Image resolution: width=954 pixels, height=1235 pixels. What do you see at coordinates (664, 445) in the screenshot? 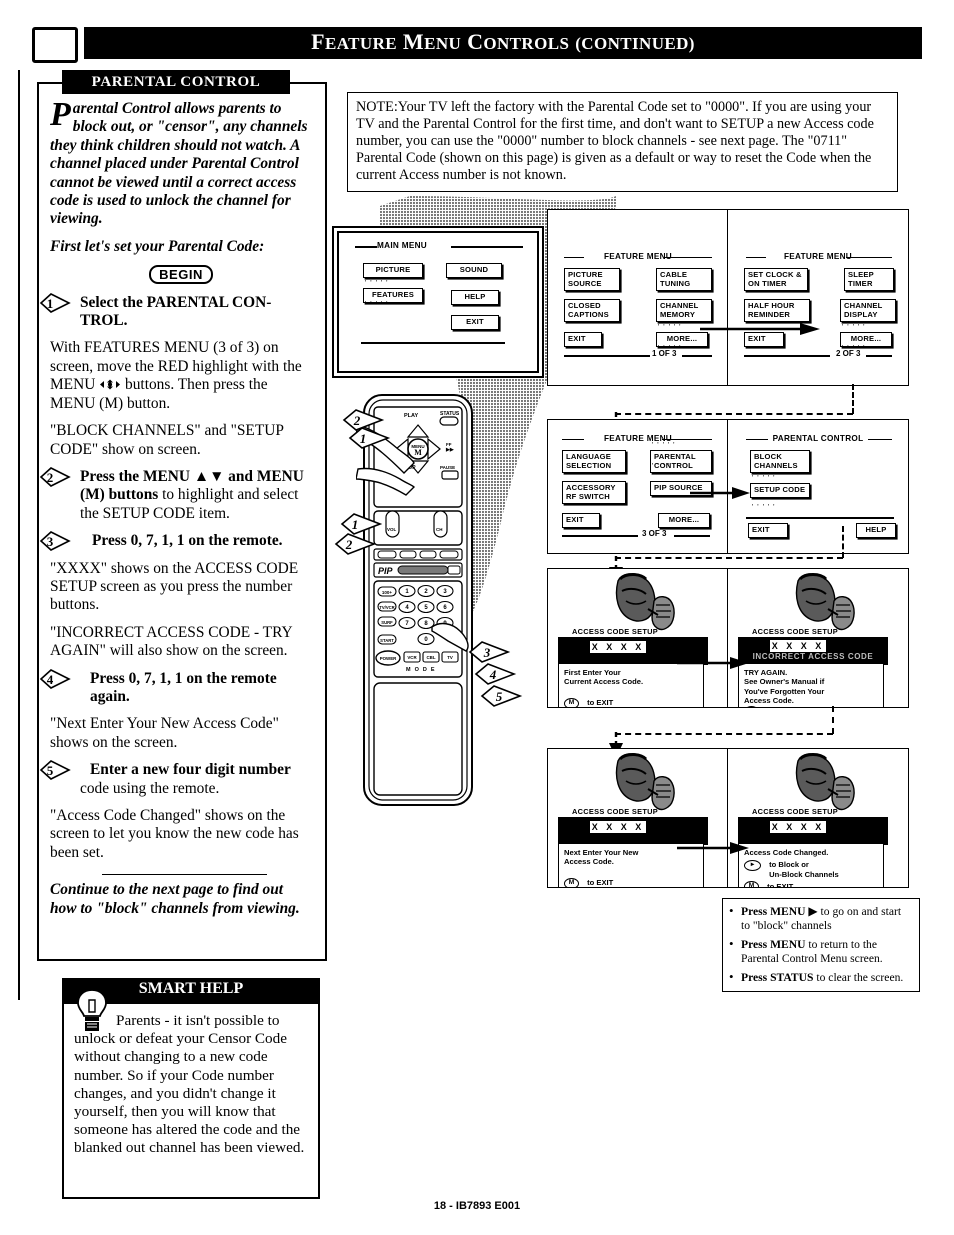
I see `highlight-sparkle-parental-top: ' ' ' ' '` at bounding box center [664, 445].